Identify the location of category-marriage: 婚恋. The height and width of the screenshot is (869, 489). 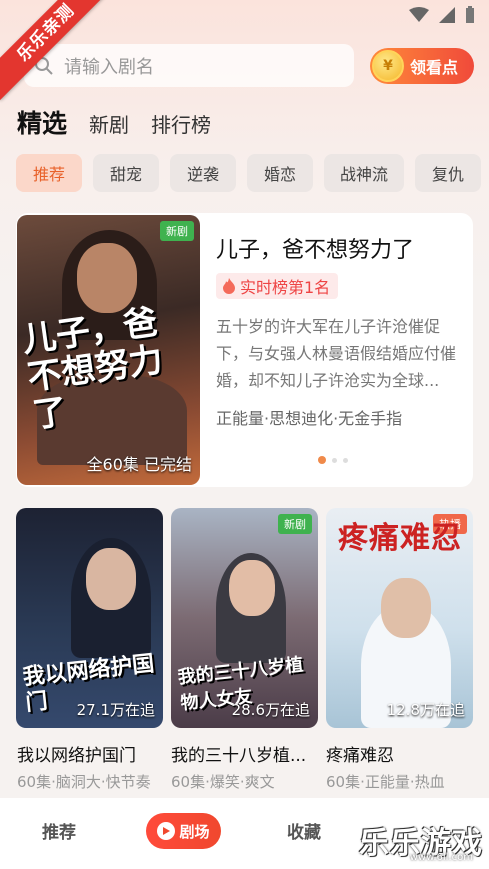
(280, 173).